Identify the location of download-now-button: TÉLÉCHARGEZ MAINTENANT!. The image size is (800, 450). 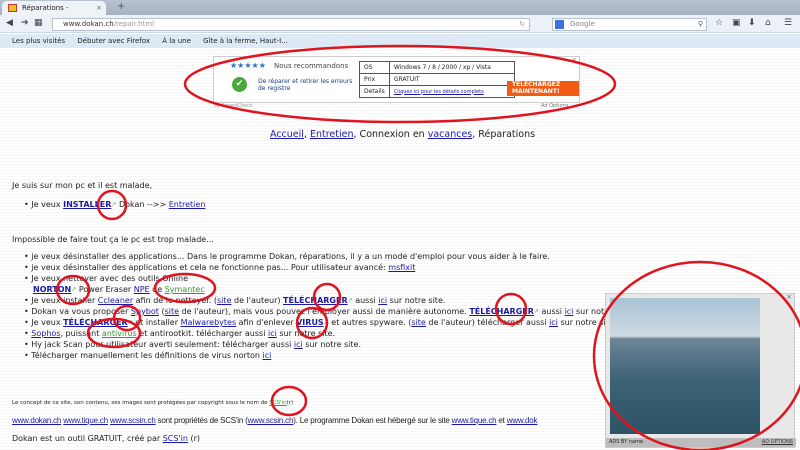
(543, 88).